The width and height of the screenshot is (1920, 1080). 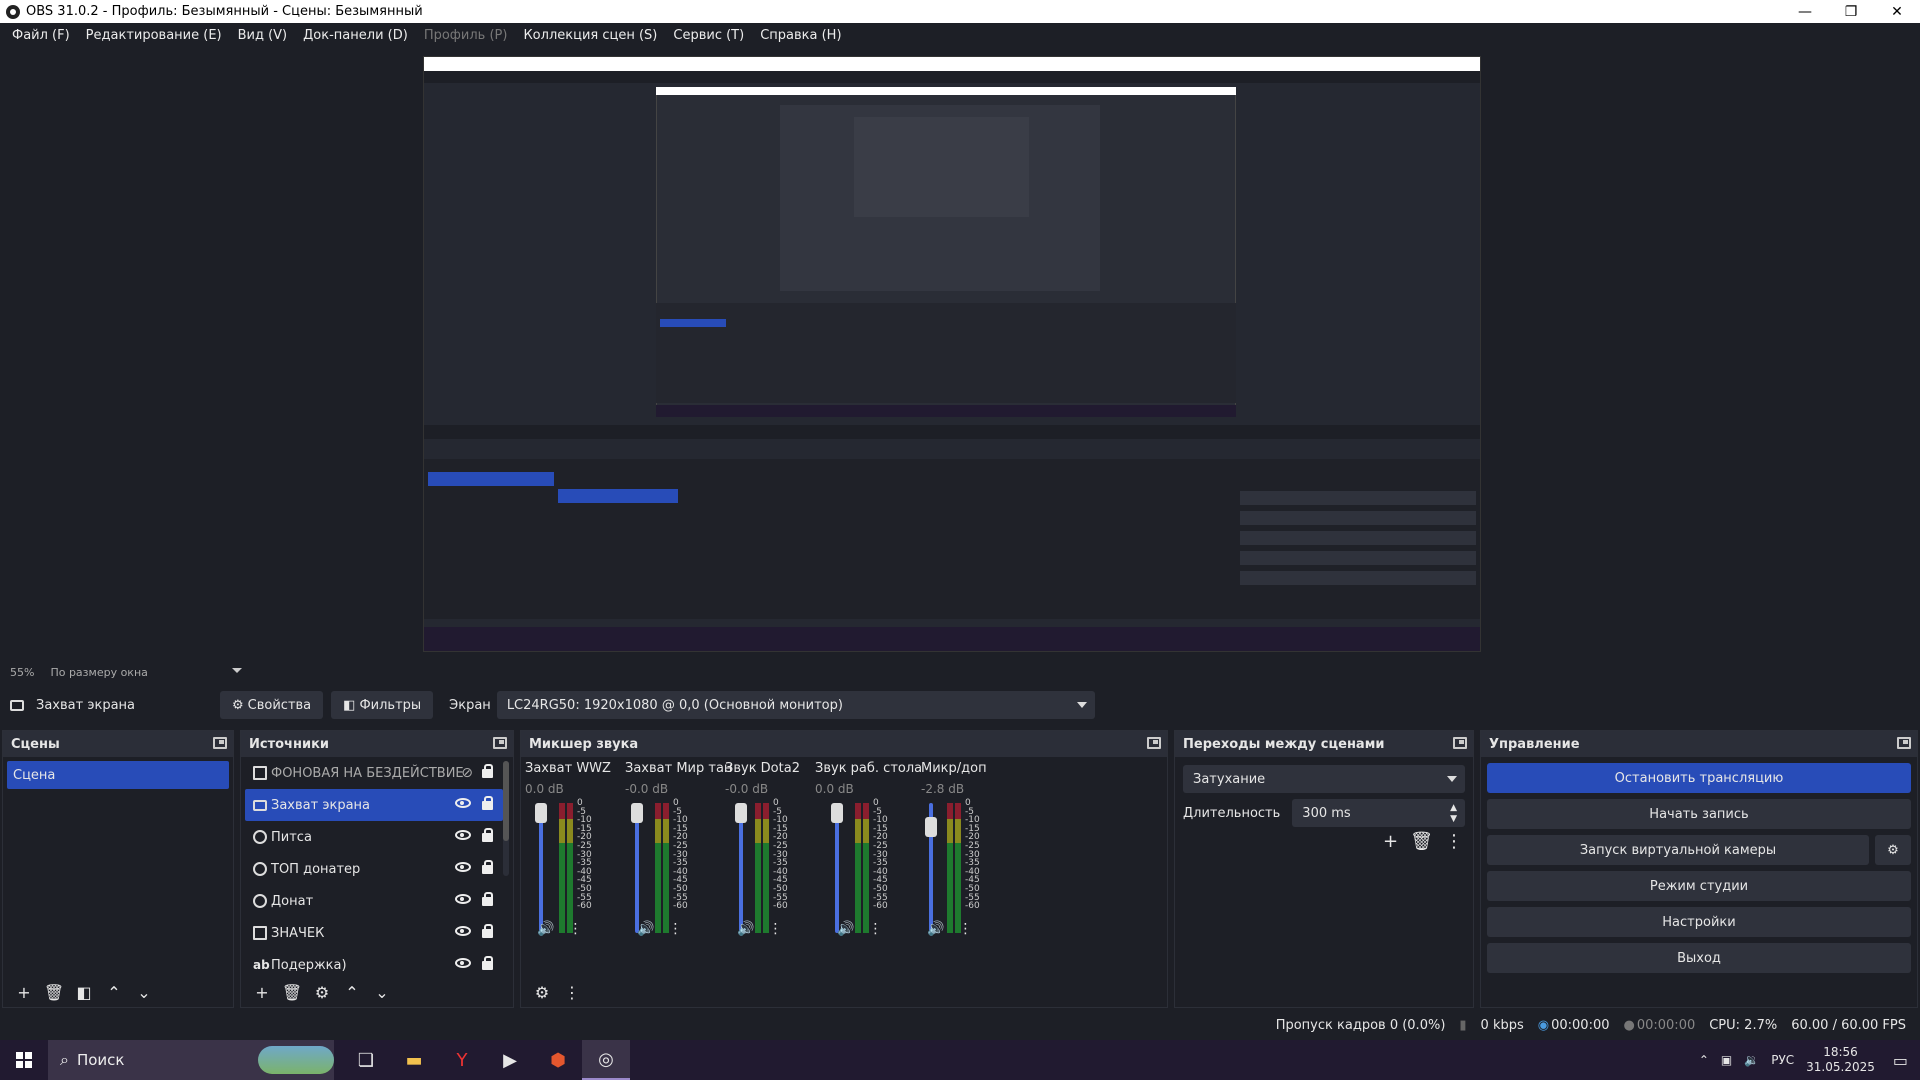 What do you see at coordinates (374, 805) in the screenshot?
I see `source-item: Захват экрана` at bounding box center [374, 805].